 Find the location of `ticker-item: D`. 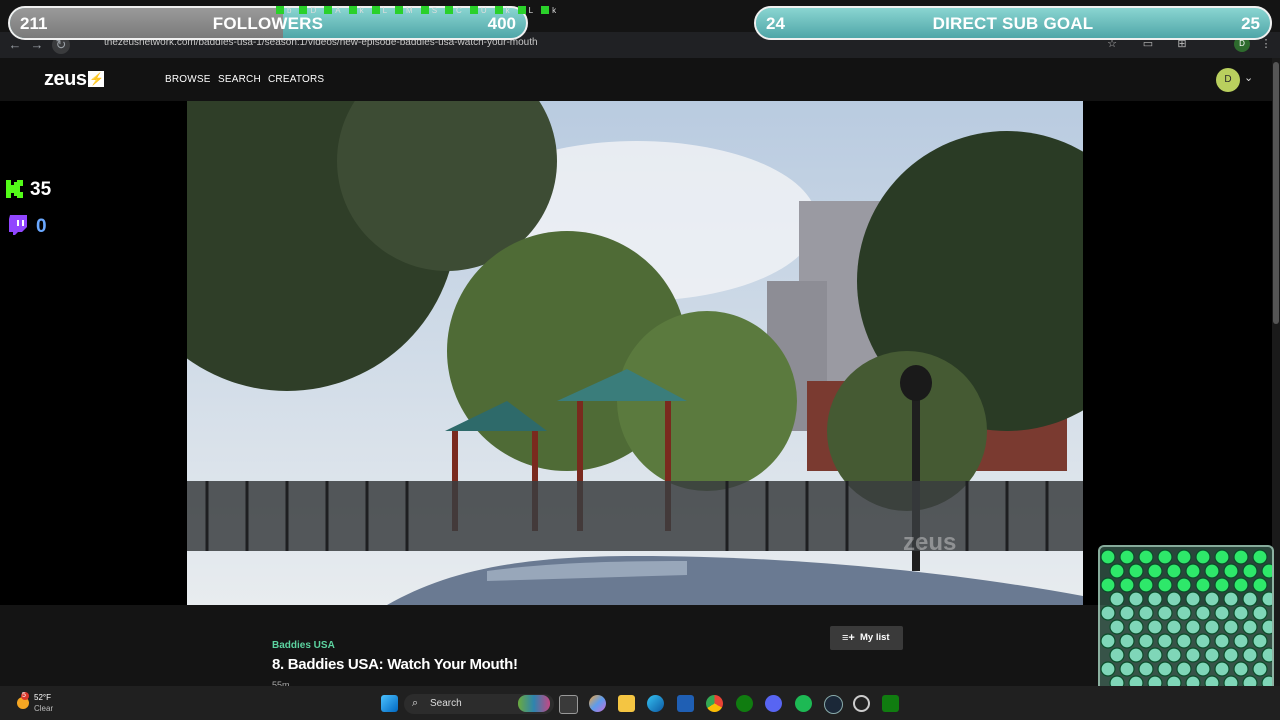

ticker-item: D is located at coordinates (313, 10).